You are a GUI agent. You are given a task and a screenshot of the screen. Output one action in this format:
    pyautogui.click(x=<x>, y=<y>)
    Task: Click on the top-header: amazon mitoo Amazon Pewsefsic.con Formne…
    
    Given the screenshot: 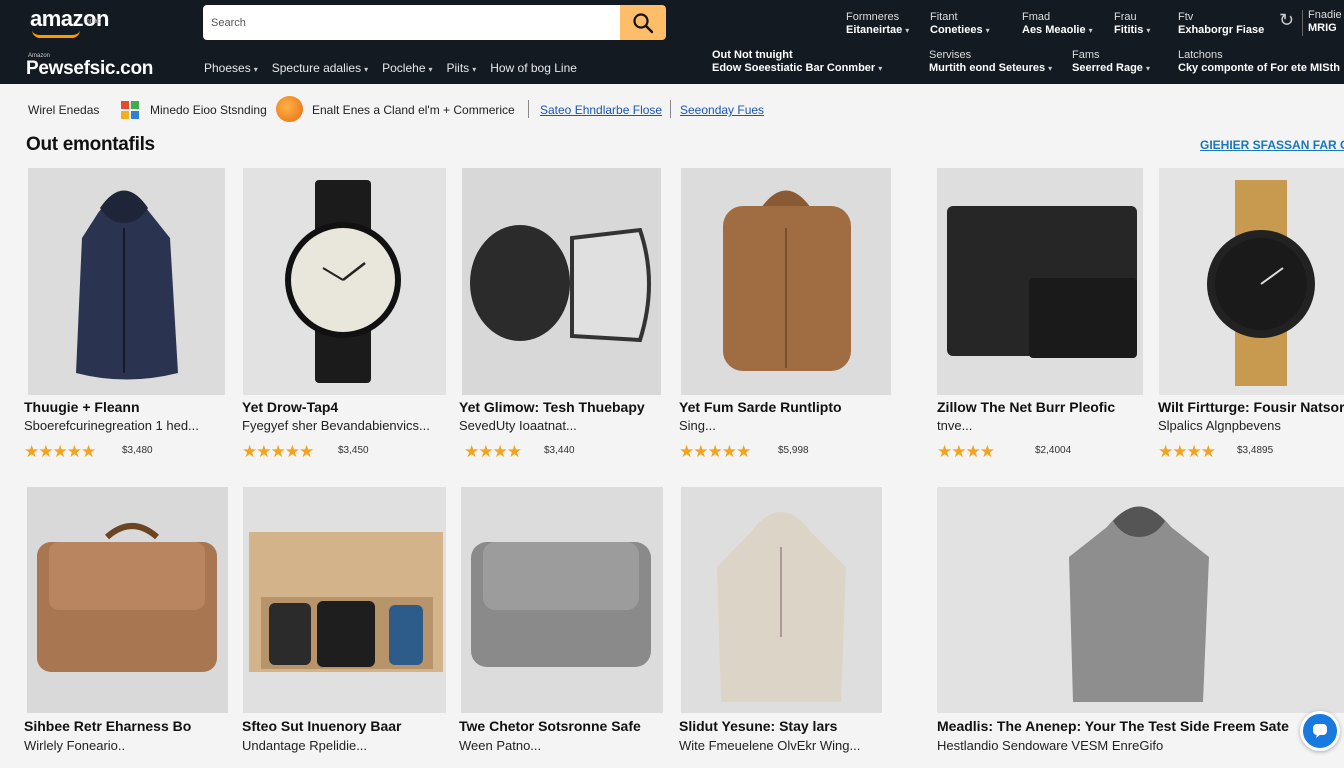 What is the action you would take?
    pyautogui.click(x=672, y=42)
    